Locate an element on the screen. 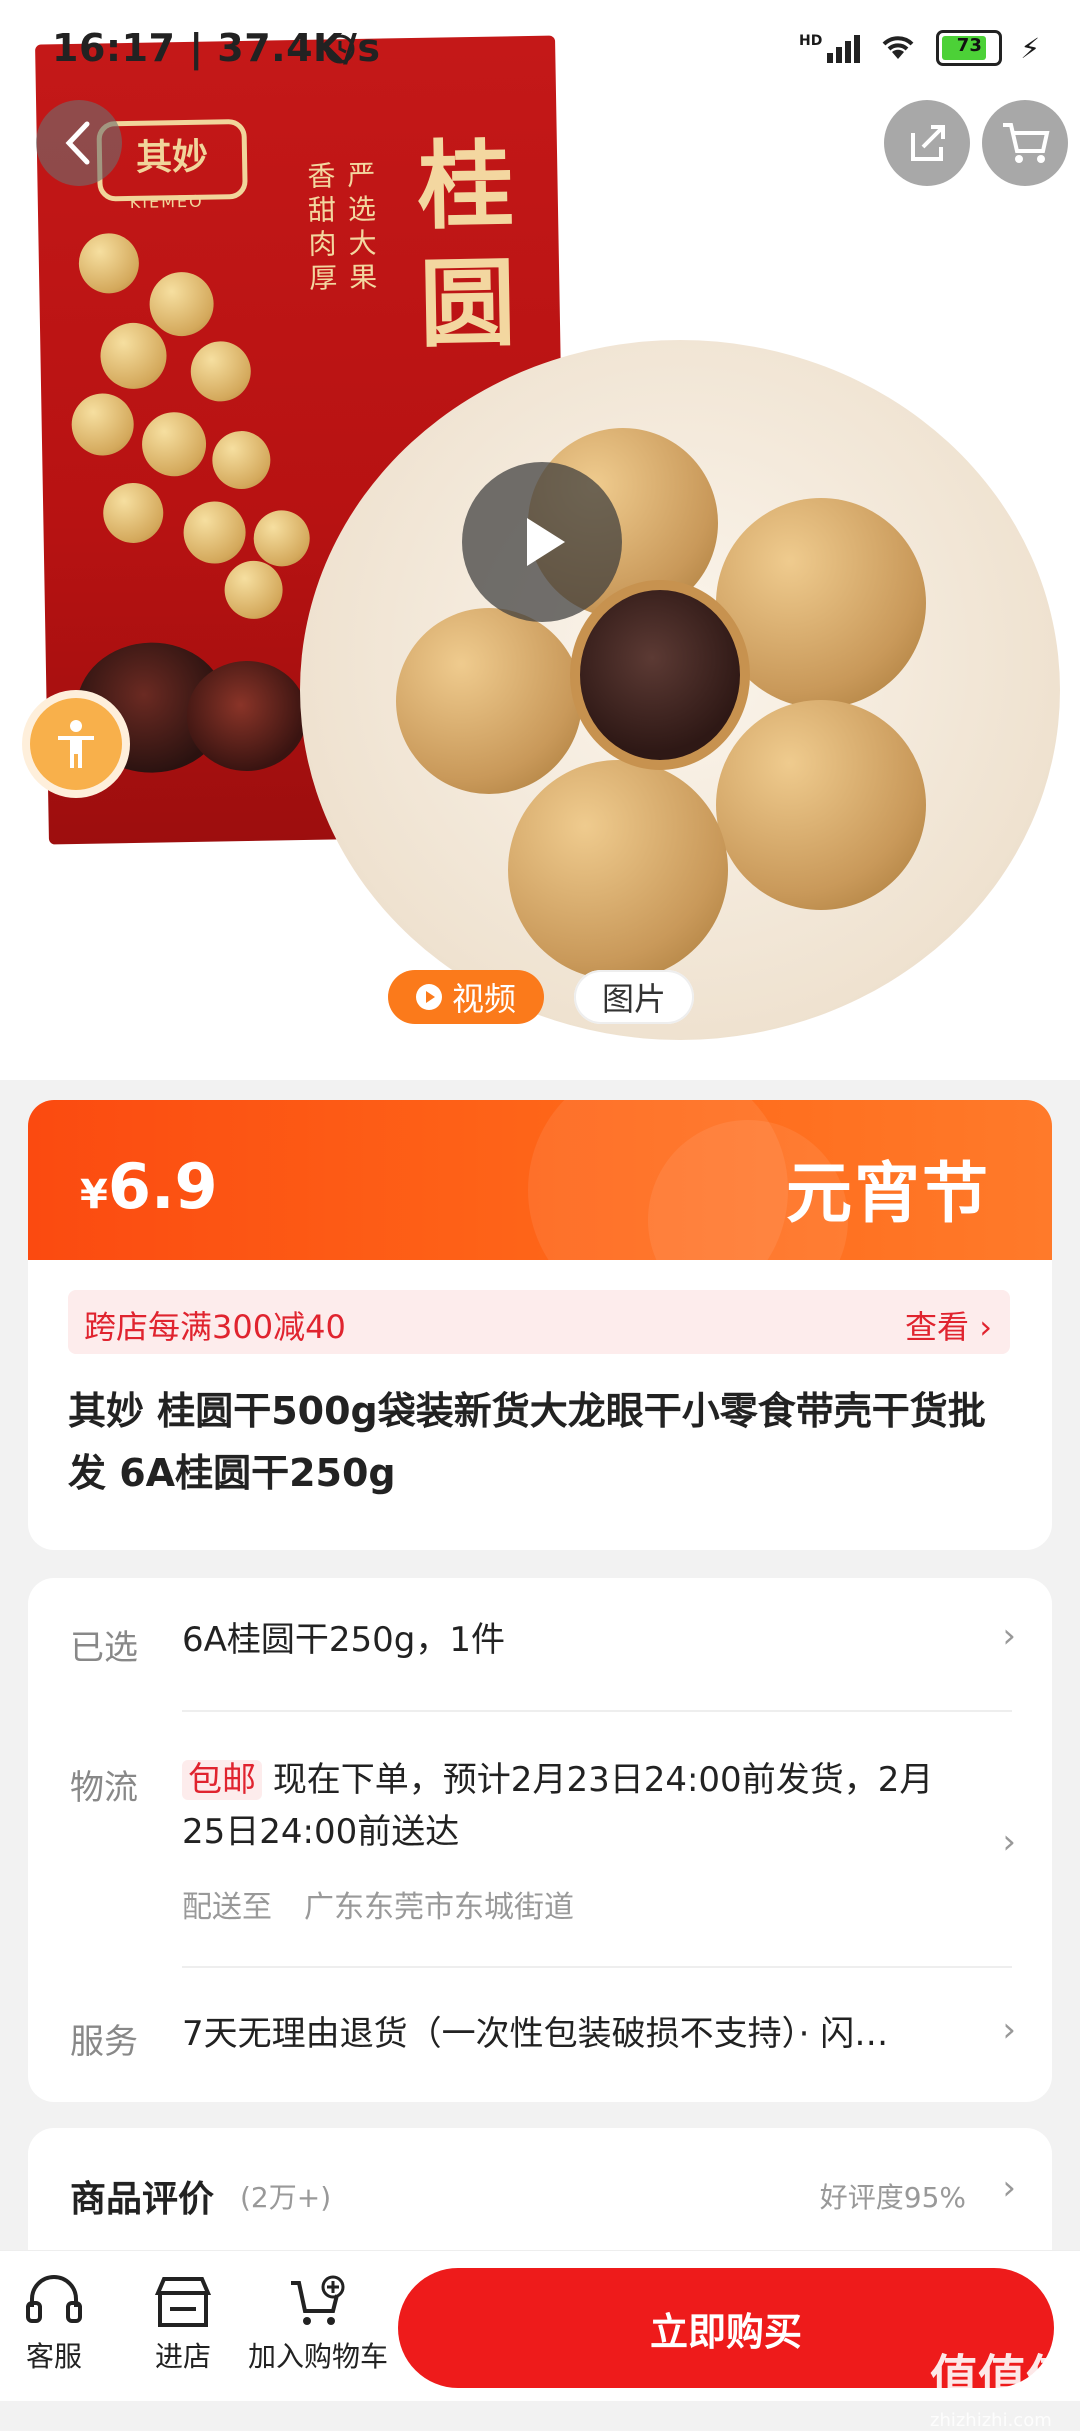 The image size is (1080, 2431). cart-button is located at coordinates (1025, 143).